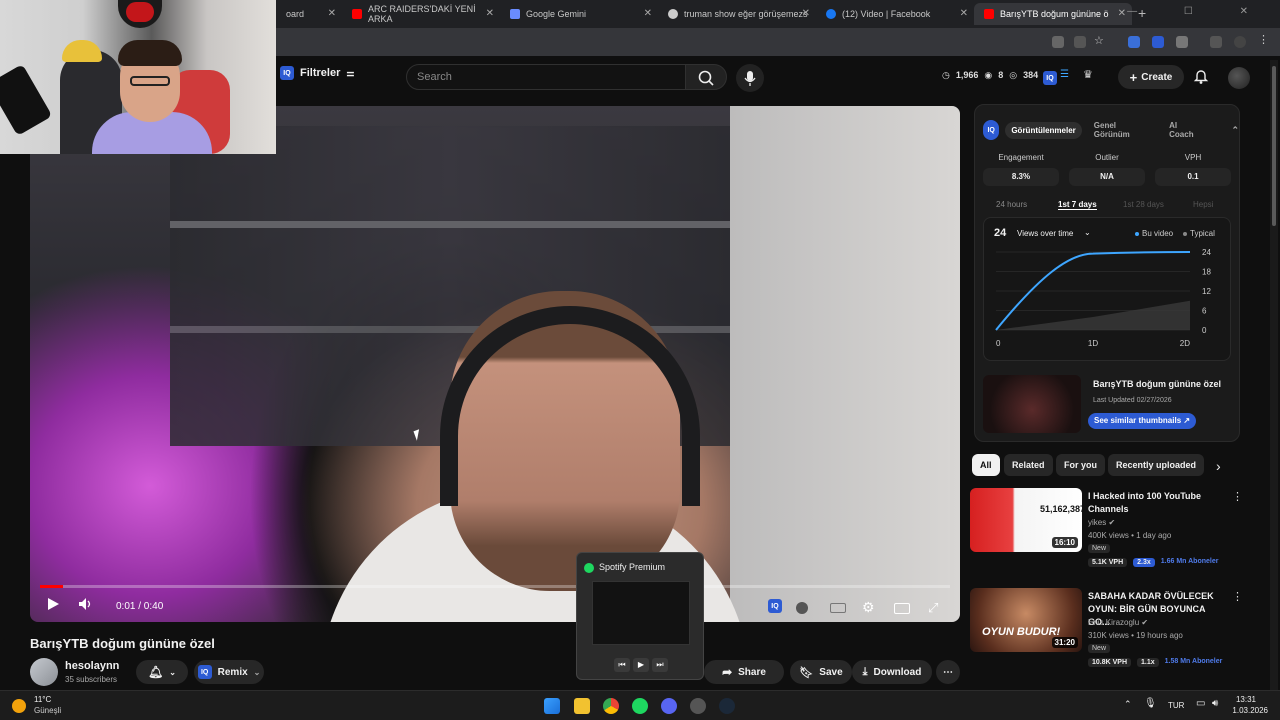 This screenshot has height=720, width=1280. What do you see at coordinates (92, 666) in the screenshot?
I see `channel-name: hesolaynn` at bounding box center [92, 666].